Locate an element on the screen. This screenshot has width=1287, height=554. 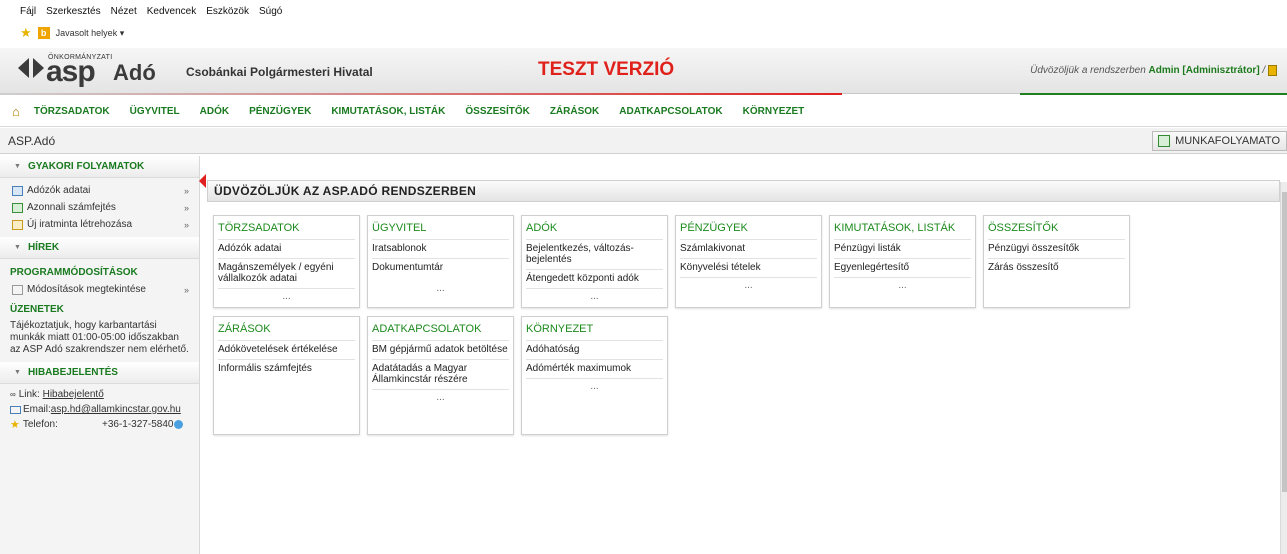
scrollbar-thumb is located at coordinates (1284, 342).